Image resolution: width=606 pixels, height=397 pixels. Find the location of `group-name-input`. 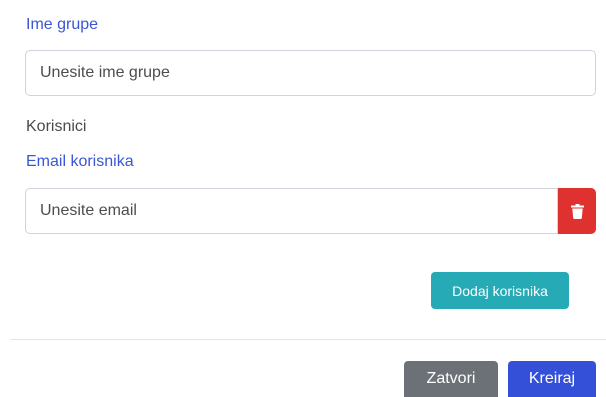

group-name-input is located at coordinates (310, 73).